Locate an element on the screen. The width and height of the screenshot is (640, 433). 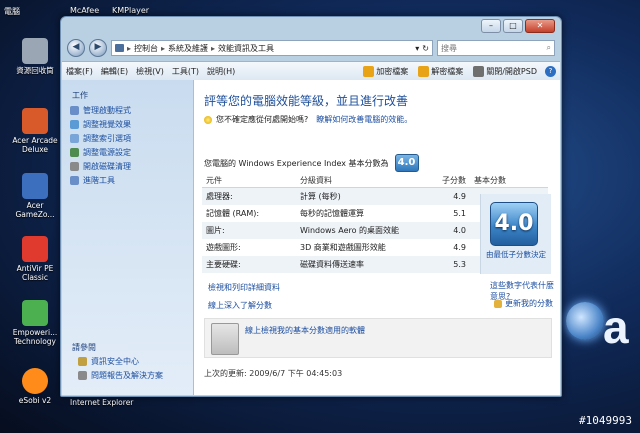
desktop-icon-antivir: AntiVir PE Classic is located at coordinates (35, 259).